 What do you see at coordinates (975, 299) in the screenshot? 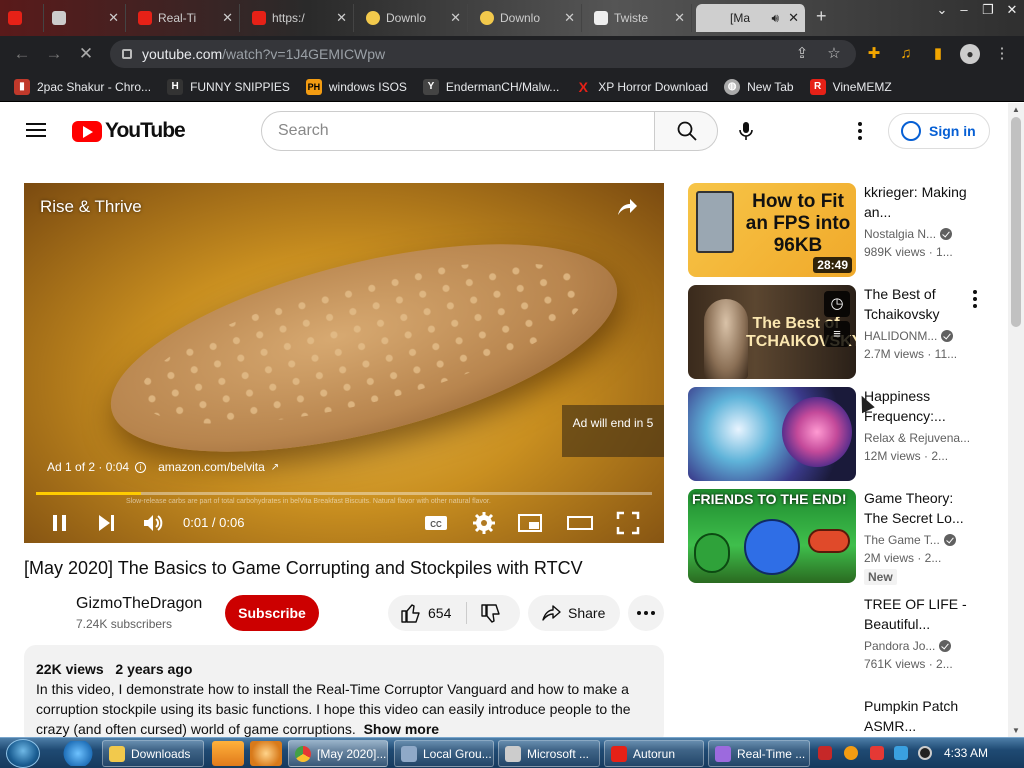
I see `more-options-icon` at bounding box center [975, 299].